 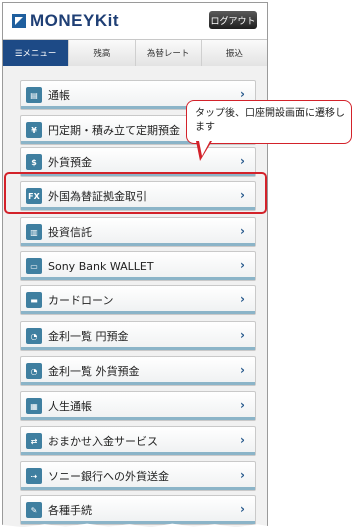 What do you see at coordinates (34, 371) in the screenshot?
I see `rate-foreign-icon: ◔` at bounding box center [34, 371].